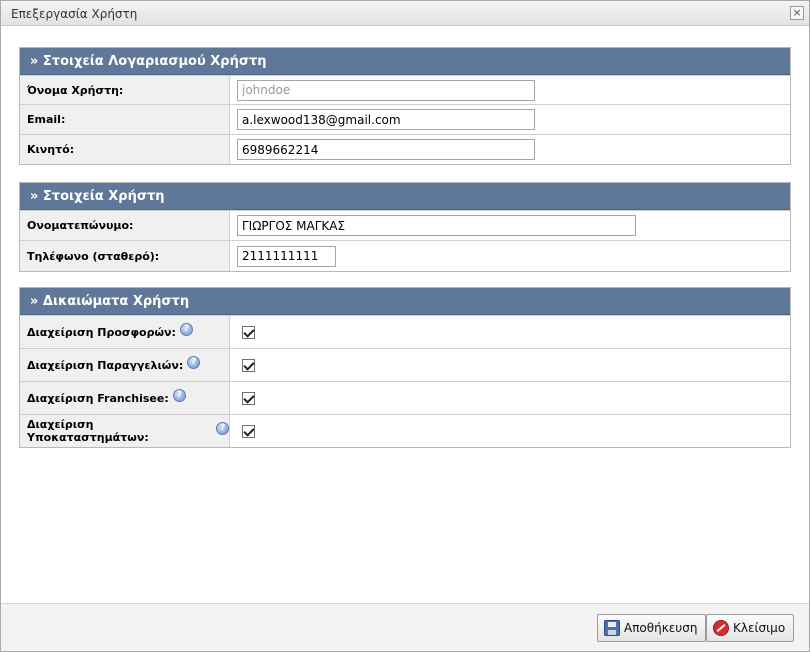 The height and width of the screenshot is (652, 810). What do you see at coordinates (405, 196) in the screenshot?
I see `user-details-section-header: » Στοιχεία Χρήστη` at bounding box center [405, 196].